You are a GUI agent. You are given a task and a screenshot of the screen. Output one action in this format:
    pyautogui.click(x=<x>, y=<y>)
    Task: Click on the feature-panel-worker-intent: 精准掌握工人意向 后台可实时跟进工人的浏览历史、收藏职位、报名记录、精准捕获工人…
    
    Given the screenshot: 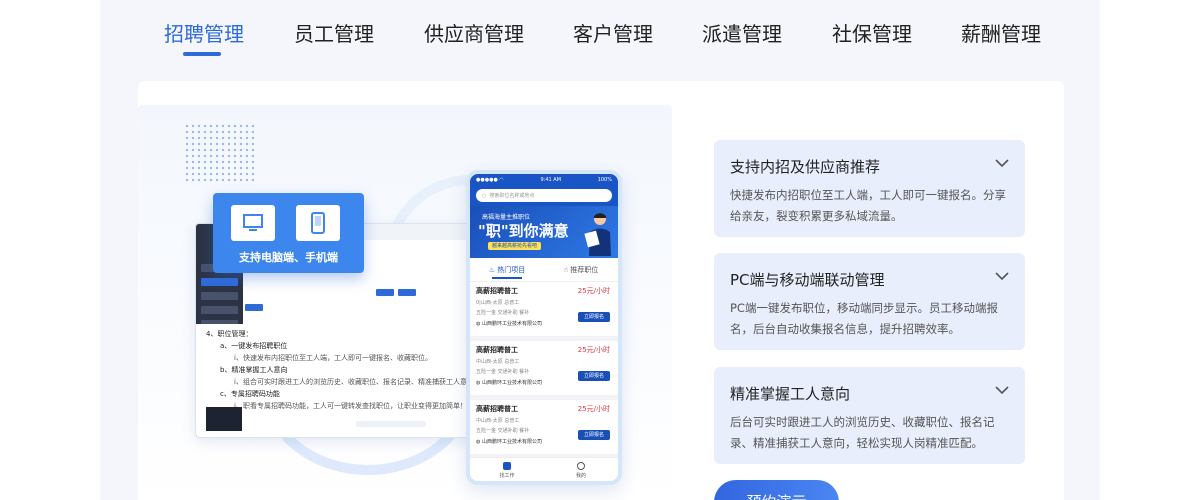 What is the action you would take?
    pyautogui.click(x=869, y=415)
    